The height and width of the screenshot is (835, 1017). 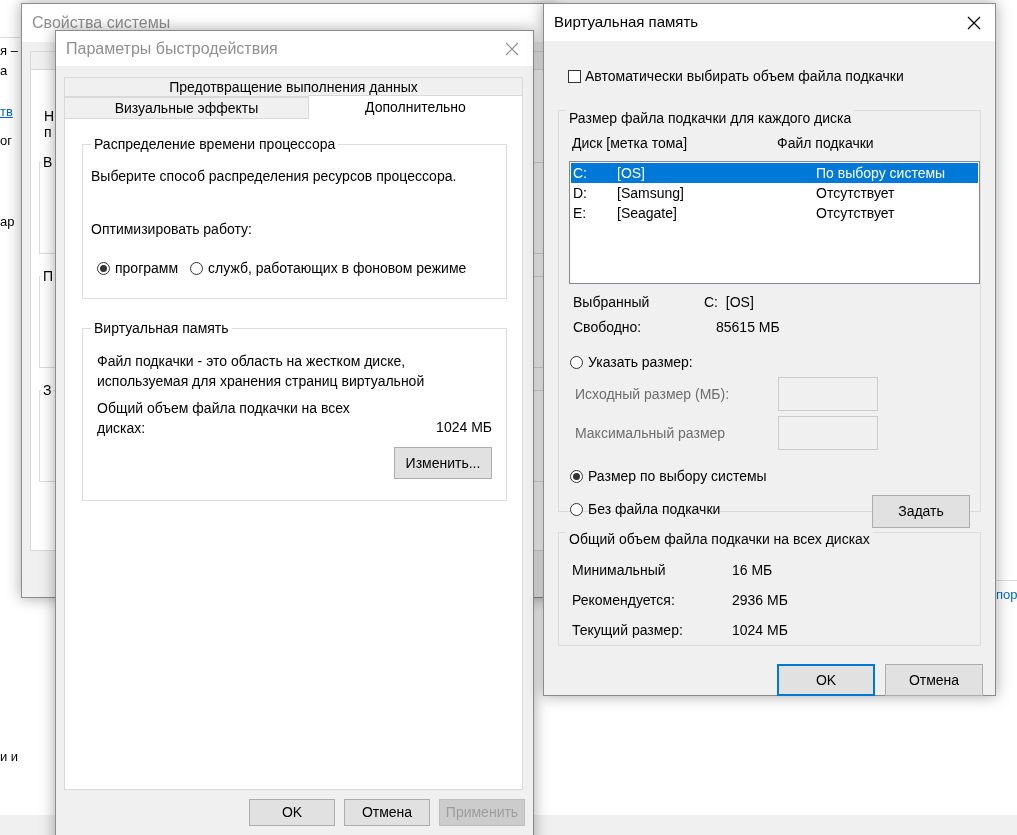 What do you see at coordinates (48, 132) in the screenshot?
I see `text-fragment: п` at bounding box center [48, 132].